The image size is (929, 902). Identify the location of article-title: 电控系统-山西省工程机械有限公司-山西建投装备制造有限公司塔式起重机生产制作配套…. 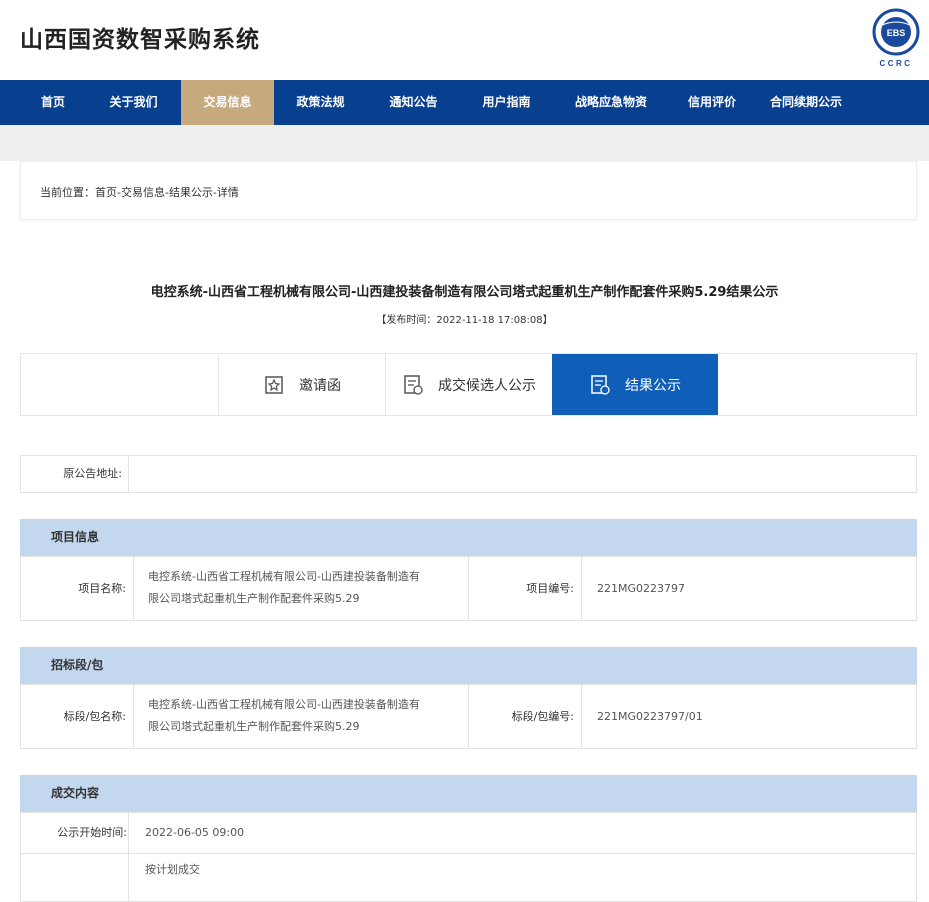
(464, 292).